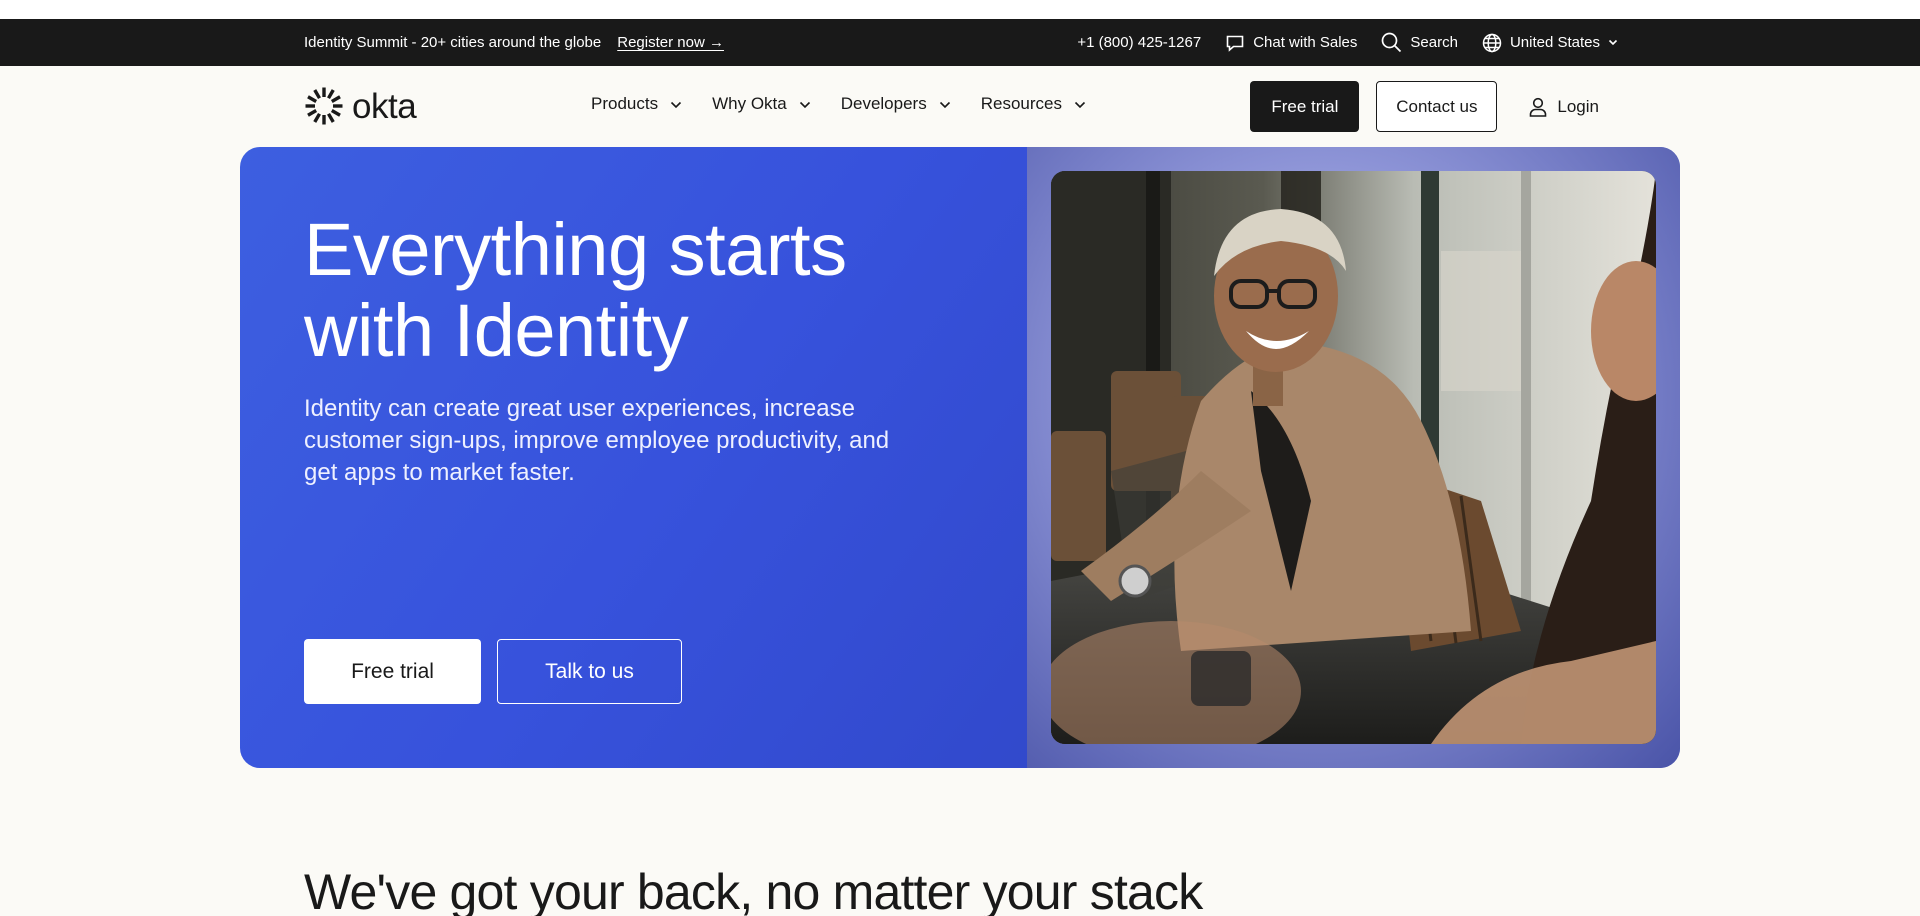 Image resolution: width=1920 pixels, height=916 pixels. I want to click on nav-developers-label: Developers, so click(883, 103).